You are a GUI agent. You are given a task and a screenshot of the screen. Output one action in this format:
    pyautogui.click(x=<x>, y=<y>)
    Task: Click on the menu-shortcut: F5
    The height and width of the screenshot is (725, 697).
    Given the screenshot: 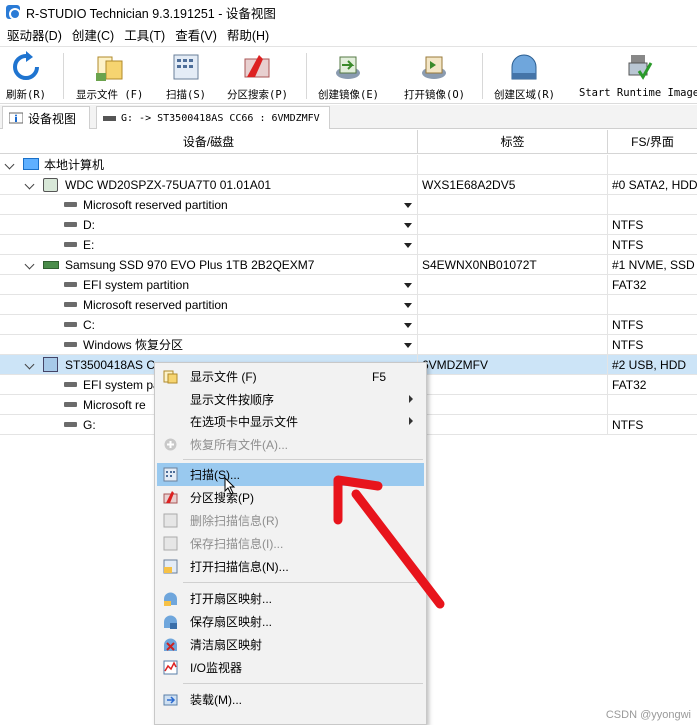 What is the action you would take?
    pyautogui.click(x=379, y=376)
    